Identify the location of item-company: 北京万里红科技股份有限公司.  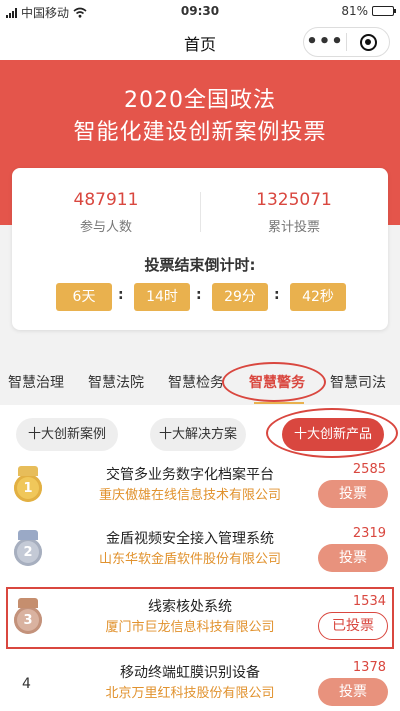
(190, 693).